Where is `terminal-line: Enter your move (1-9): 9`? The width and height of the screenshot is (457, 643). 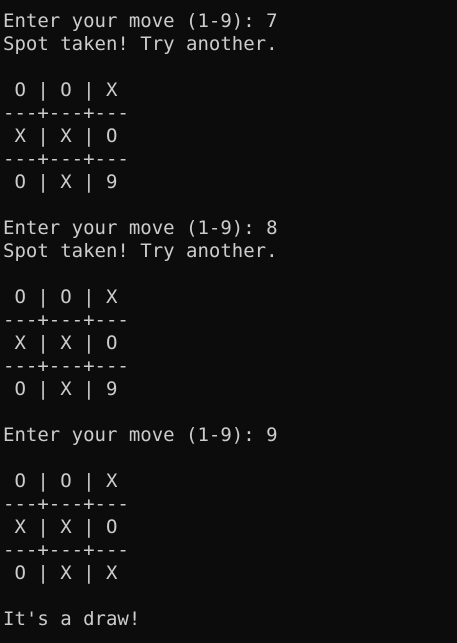
terminal-line: Enter your move (1-9): 9 is located at coordinates (140, 435).